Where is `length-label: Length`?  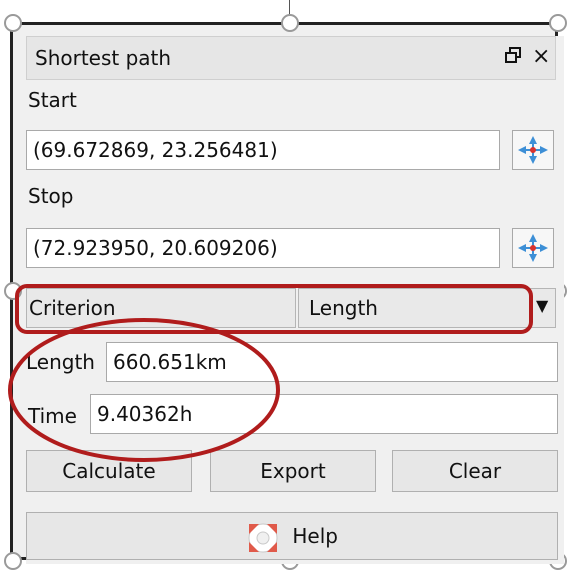 length-label: Length is located at coordinates (60, 362).